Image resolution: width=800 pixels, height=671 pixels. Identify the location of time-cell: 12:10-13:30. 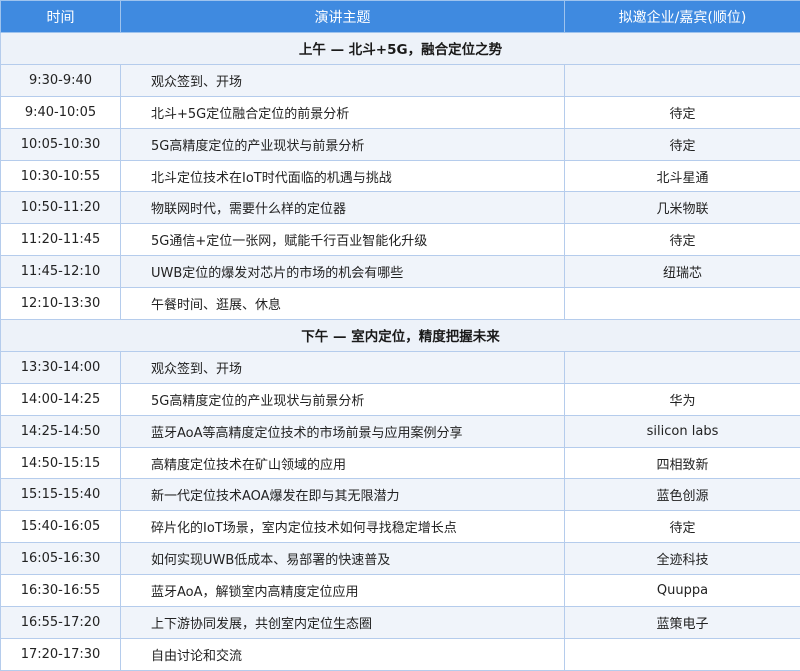
(61, 304).